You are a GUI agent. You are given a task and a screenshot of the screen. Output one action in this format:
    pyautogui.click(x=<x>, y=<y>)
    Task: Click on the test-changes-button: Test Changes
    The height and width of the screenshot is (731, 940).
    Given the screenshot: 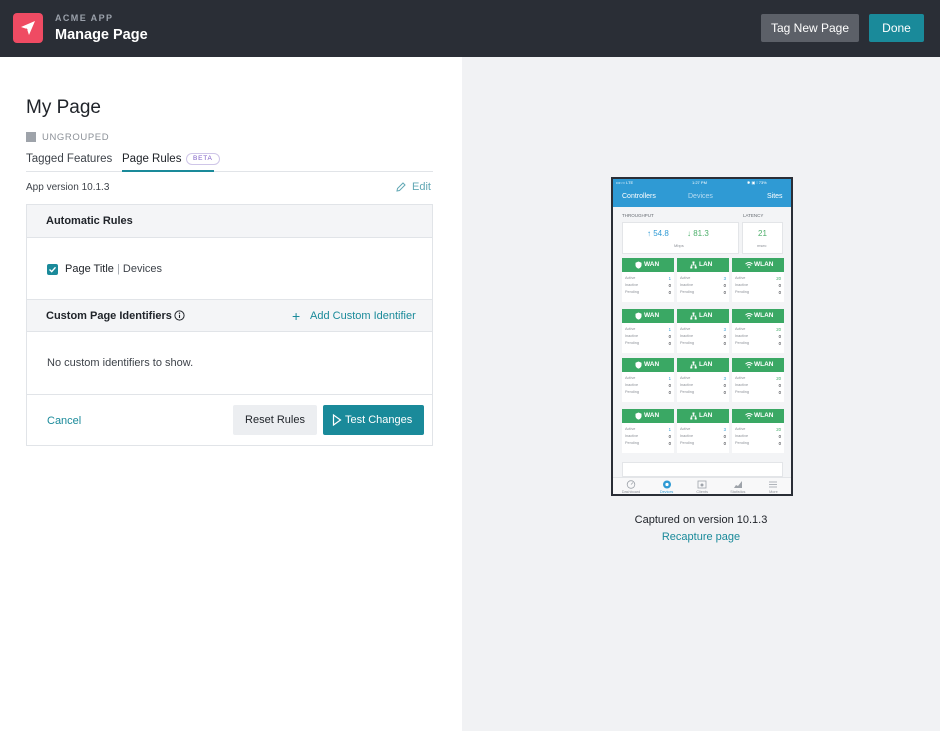 What is the action you would take?
    pyautogui.click(x=373, y=420)
    